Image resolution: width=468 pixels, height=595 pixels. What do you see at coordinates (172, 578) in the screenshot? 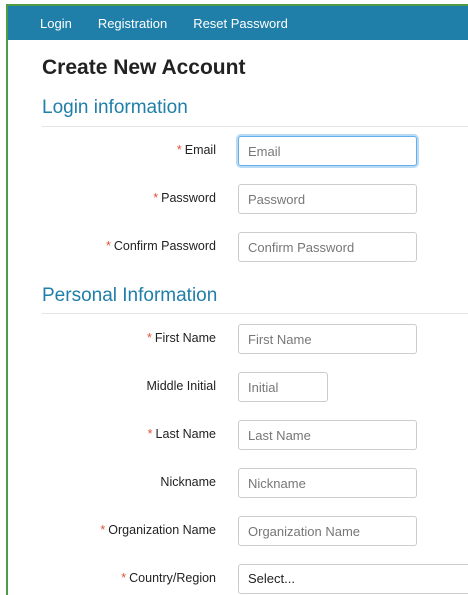
I see `country-region-label-text: Country/Region` at bounding box center [172, 578].